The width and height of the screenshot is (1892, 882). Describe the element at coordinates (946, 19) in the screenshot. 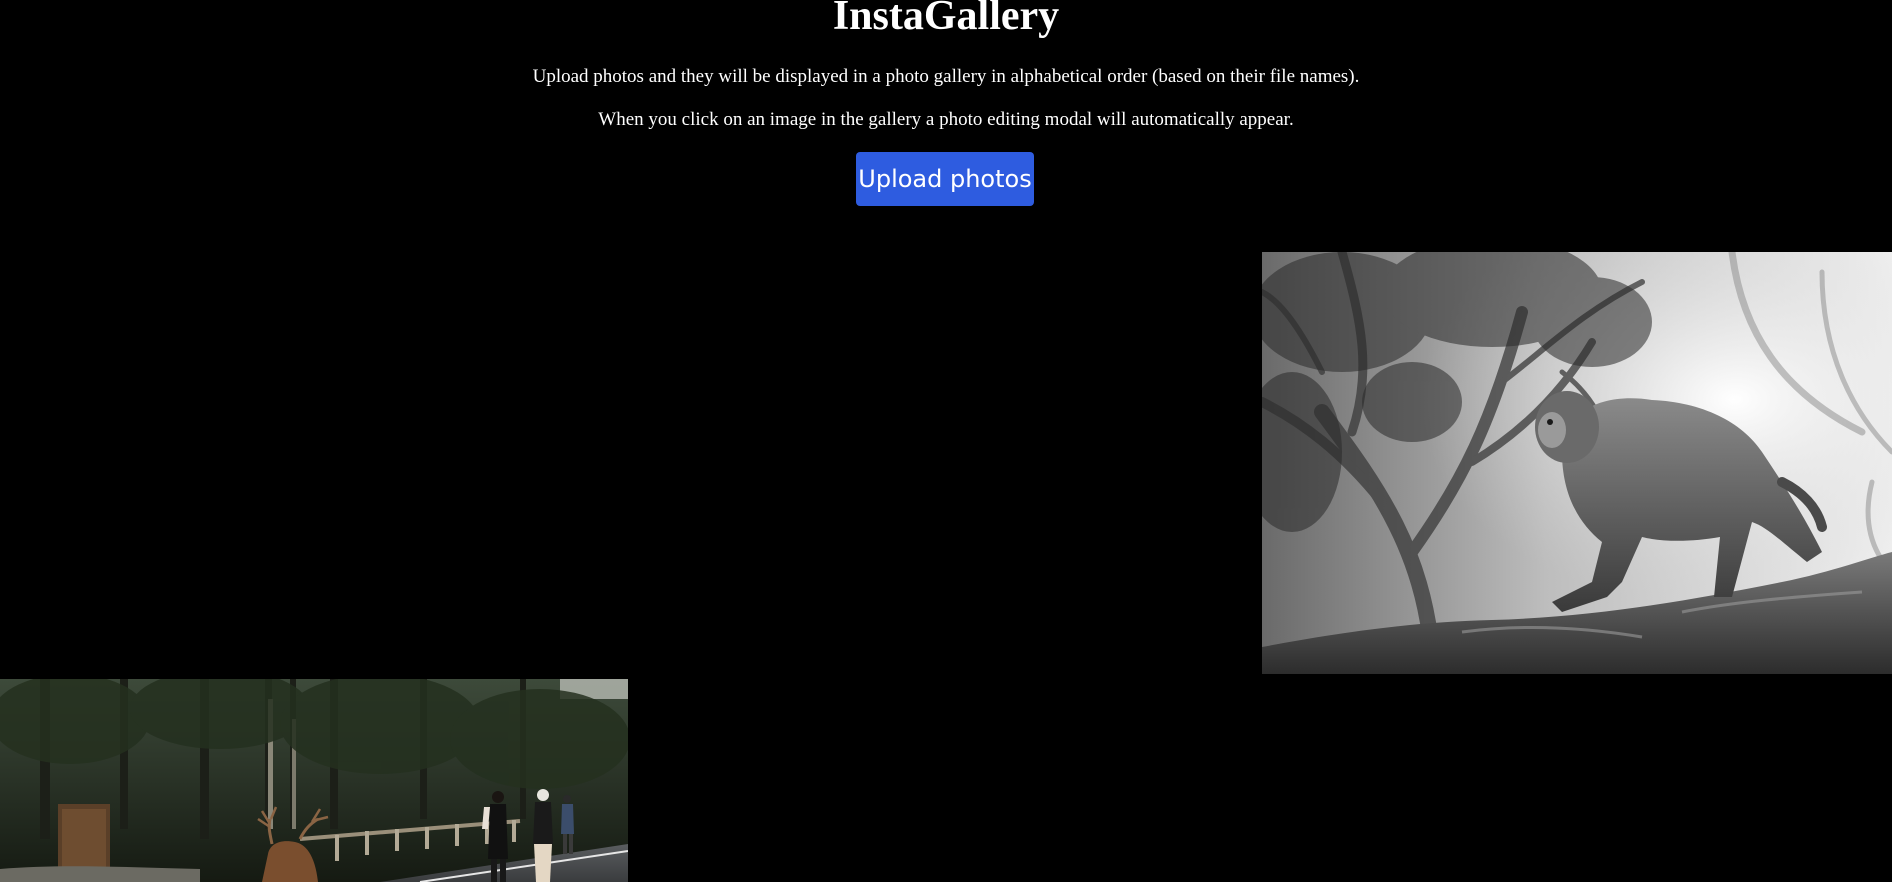

I see `page-title: InstaGallery` at that location.